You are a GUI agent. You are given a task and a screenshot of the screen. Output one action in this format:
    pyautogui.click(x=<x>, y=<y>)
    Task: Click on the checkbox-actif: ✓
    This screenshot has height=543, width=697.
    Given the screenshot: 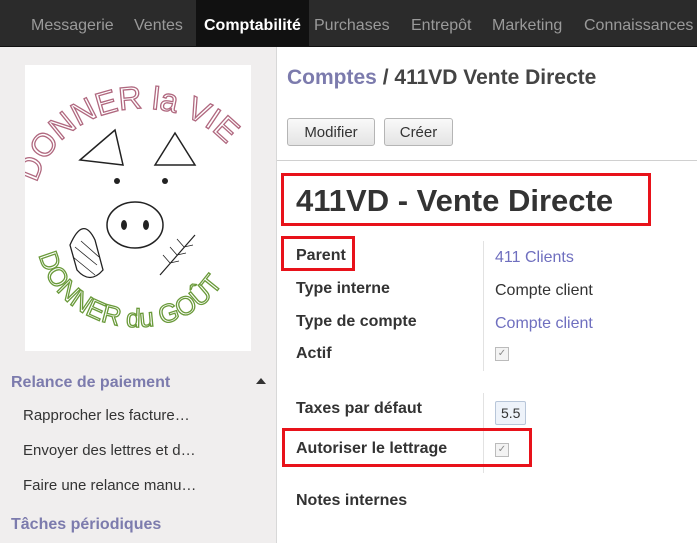 What is the action you would take?
    pyautogui.click(x=502, y=354)
    